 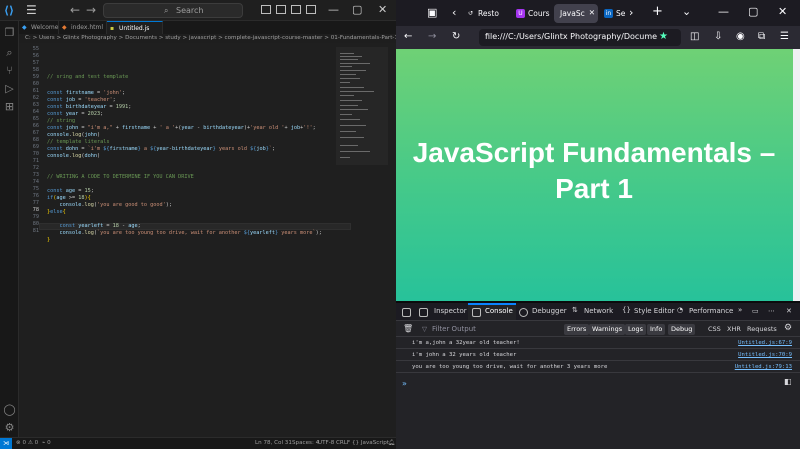 What do you see at coordinates (711, 311) in the screenshot?
I see `devtools-tab-performance: Performance` at bounding box center [711, 311].